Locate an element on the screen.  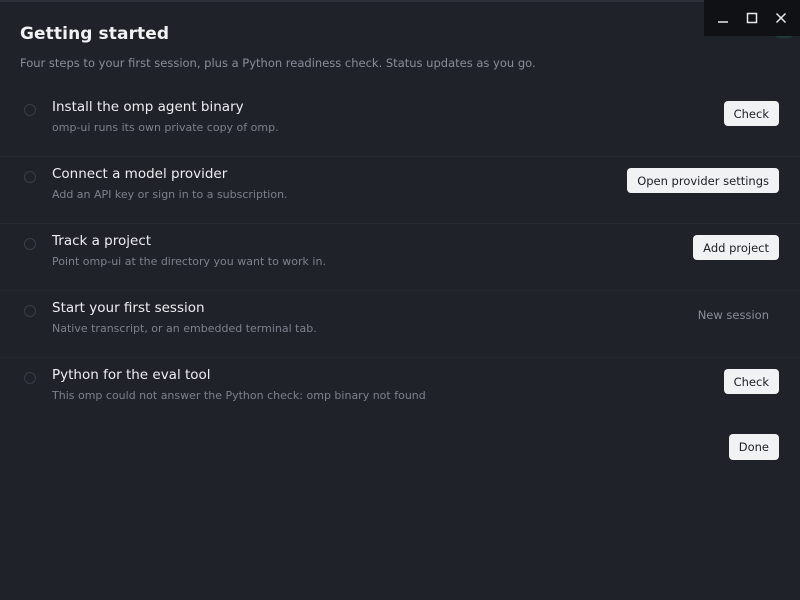
minimize-icon is located at coordinates (722, 22).